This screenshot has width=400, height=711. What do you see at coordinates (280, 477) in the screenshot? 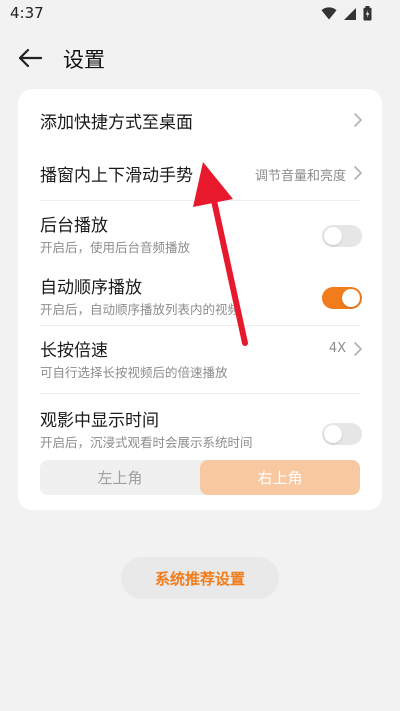
I see `position-top-right: 右上角` at bounding box center [280, 477].